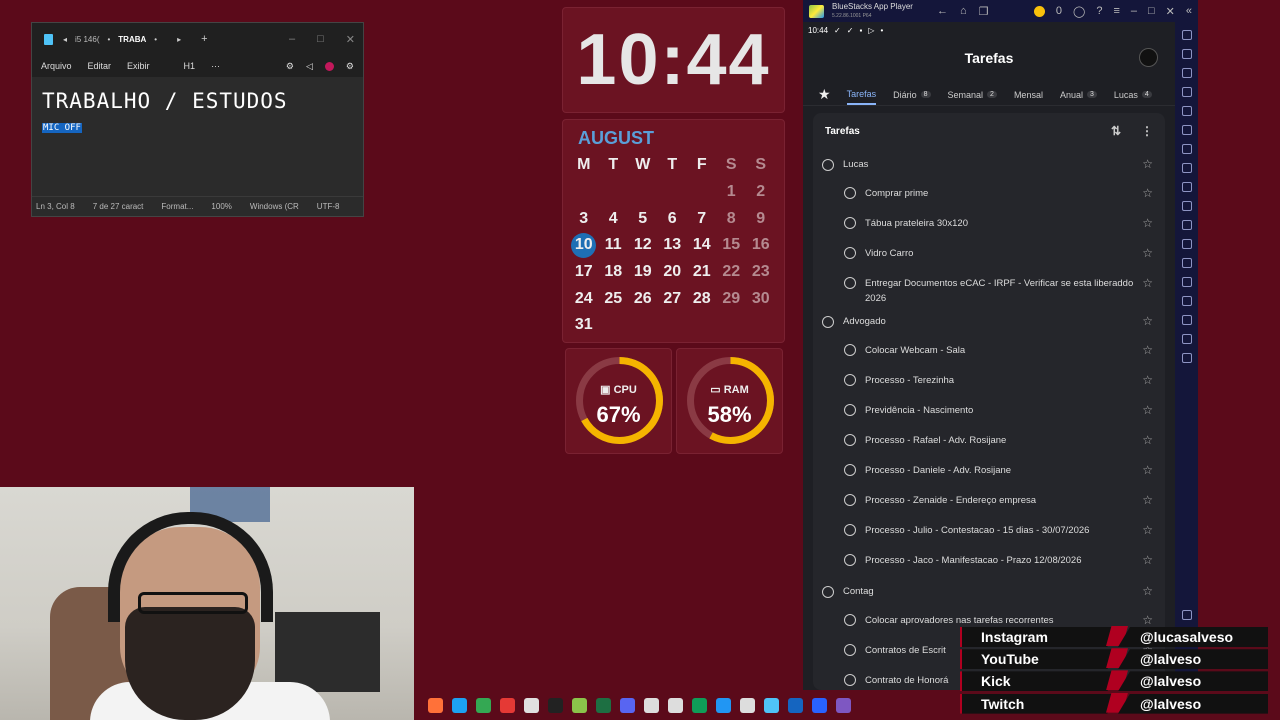 The height and width of the screenshot is (720, 1280). I want to click on minimize-icon: –, so click(1134, 11).